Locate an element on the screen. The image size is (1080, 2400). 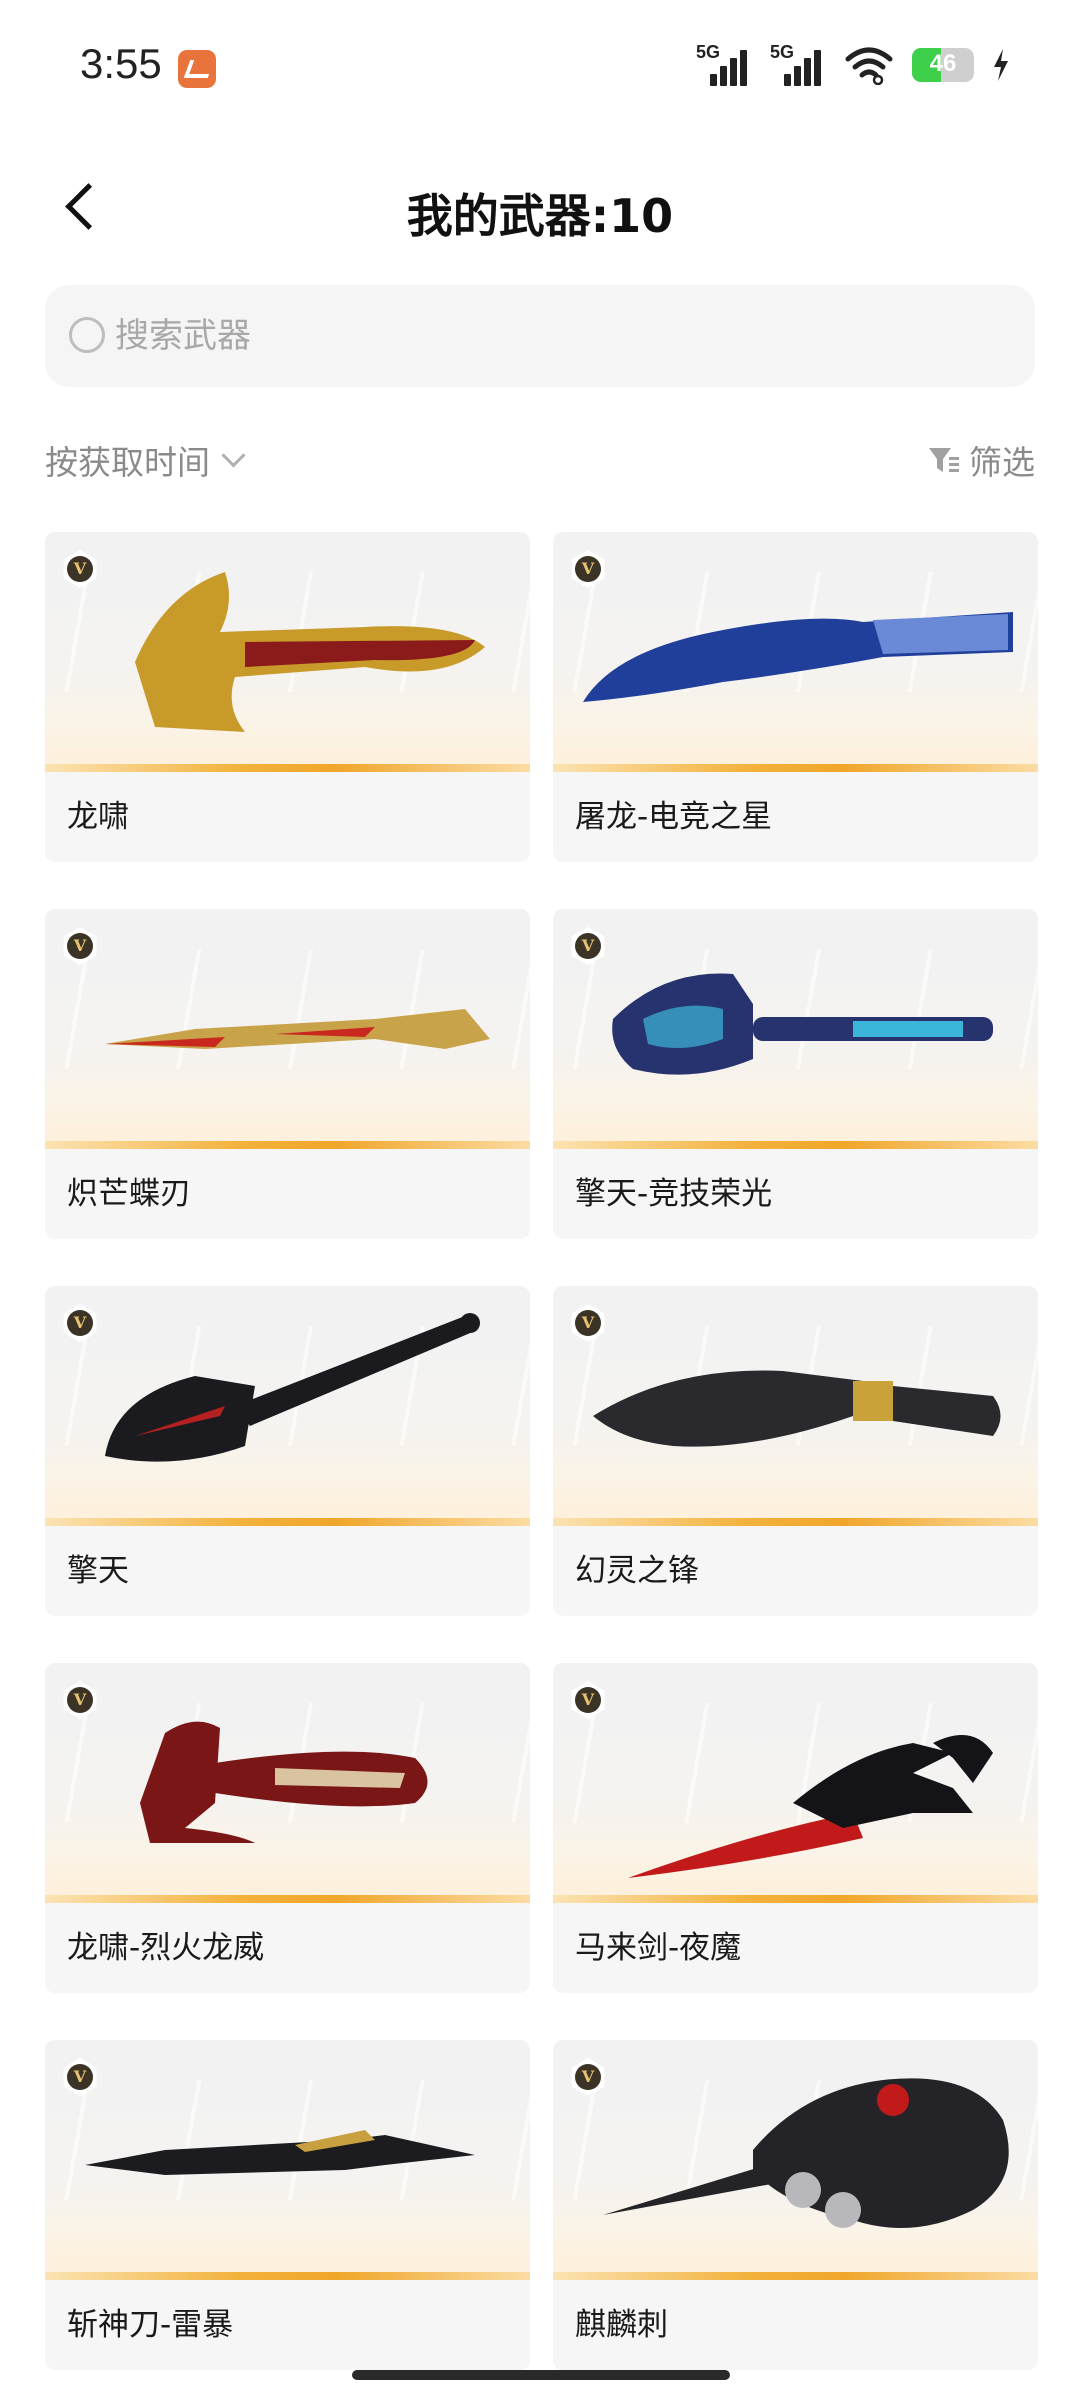
home-indicator is located at coordinates (541, 2375).